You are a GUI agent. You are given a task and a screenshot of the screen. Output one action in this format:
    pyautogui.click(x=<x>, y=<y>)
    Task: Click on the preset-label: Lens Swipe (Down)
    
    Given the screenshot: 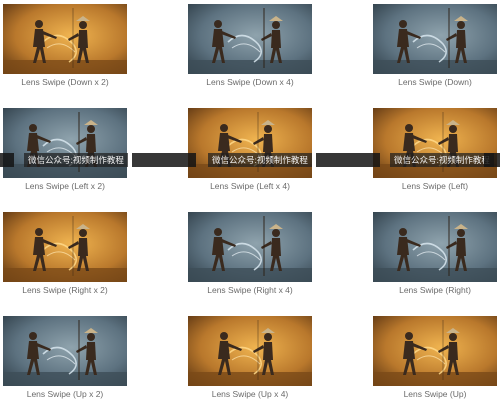 What is the action you would take?
    pyautogui.click(x=435, y=82)
    